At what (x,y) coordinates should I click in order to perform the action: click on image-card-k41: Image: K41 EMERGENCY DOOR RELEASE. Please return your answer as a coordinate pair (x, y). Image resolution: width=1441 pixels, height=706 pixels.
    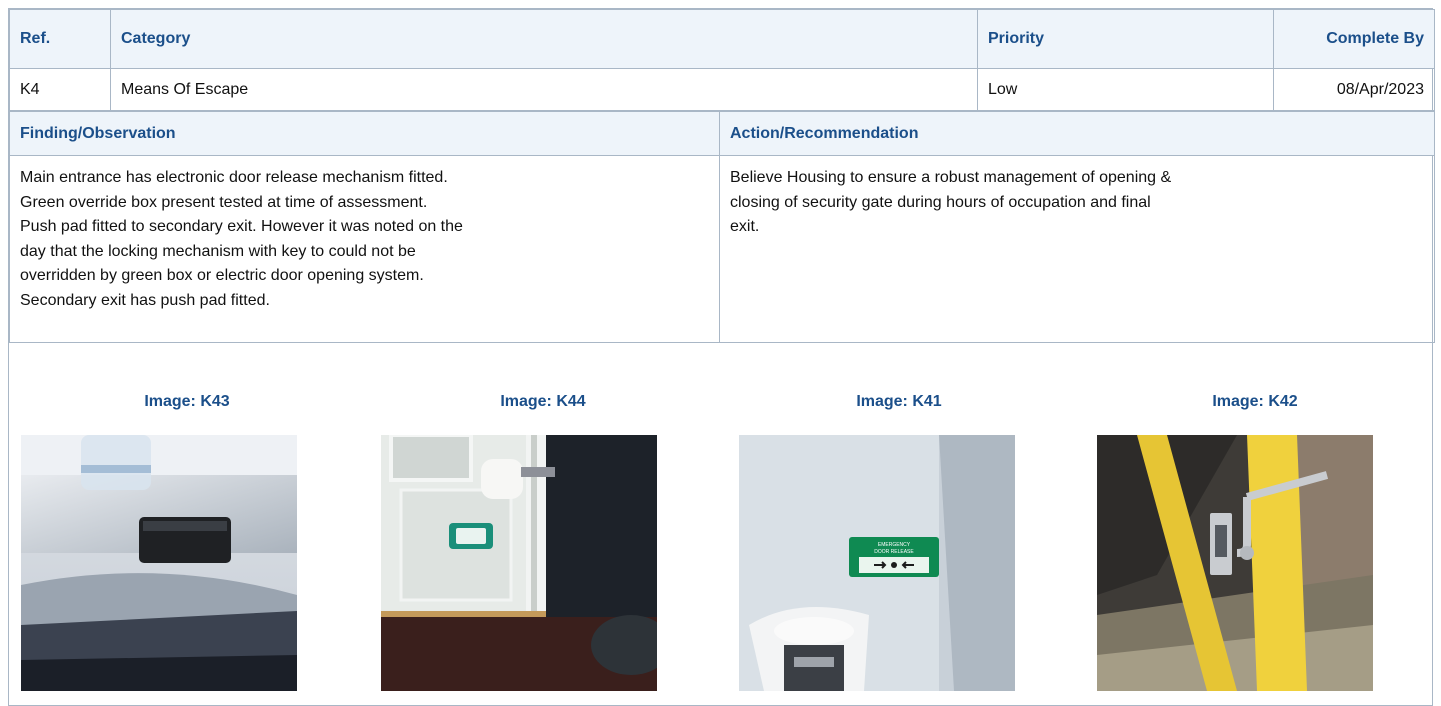
    Looking at the image, I should click on (899, 534).